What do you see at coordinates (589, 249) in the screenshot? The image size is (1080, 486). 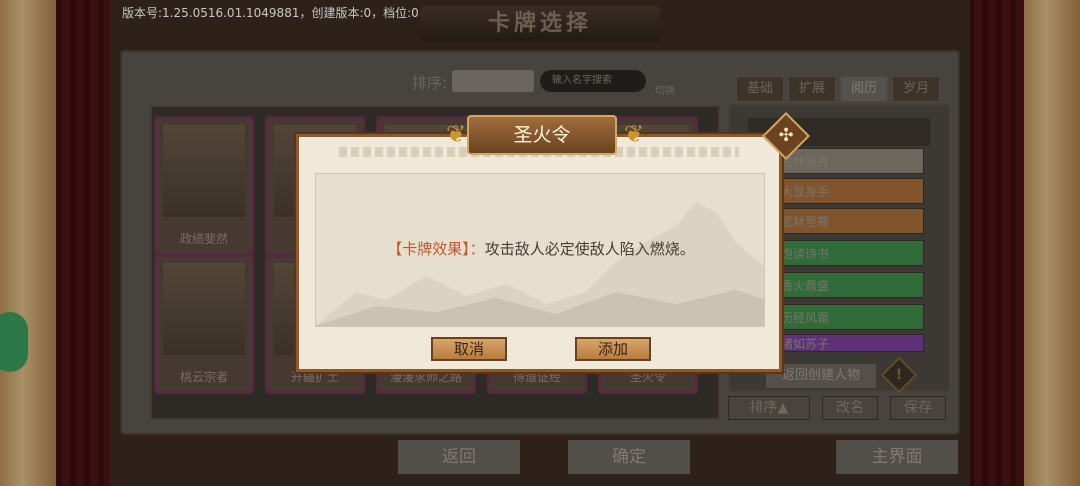 I see `effect-text: 攻击敌人必定使敌人陷入燃烧。` at bounding box center [589, 249].